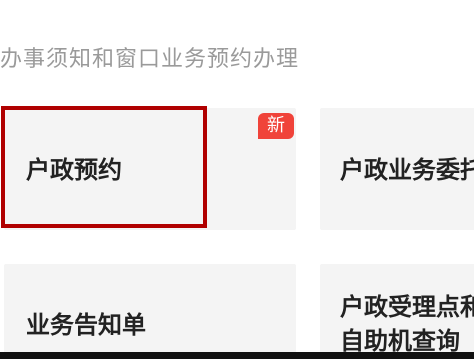  What do you see at coordinates (407, 324) in the screenshot?
I see `card-label: 户政受理点和自助机查询` at bounding box center [407, 324].